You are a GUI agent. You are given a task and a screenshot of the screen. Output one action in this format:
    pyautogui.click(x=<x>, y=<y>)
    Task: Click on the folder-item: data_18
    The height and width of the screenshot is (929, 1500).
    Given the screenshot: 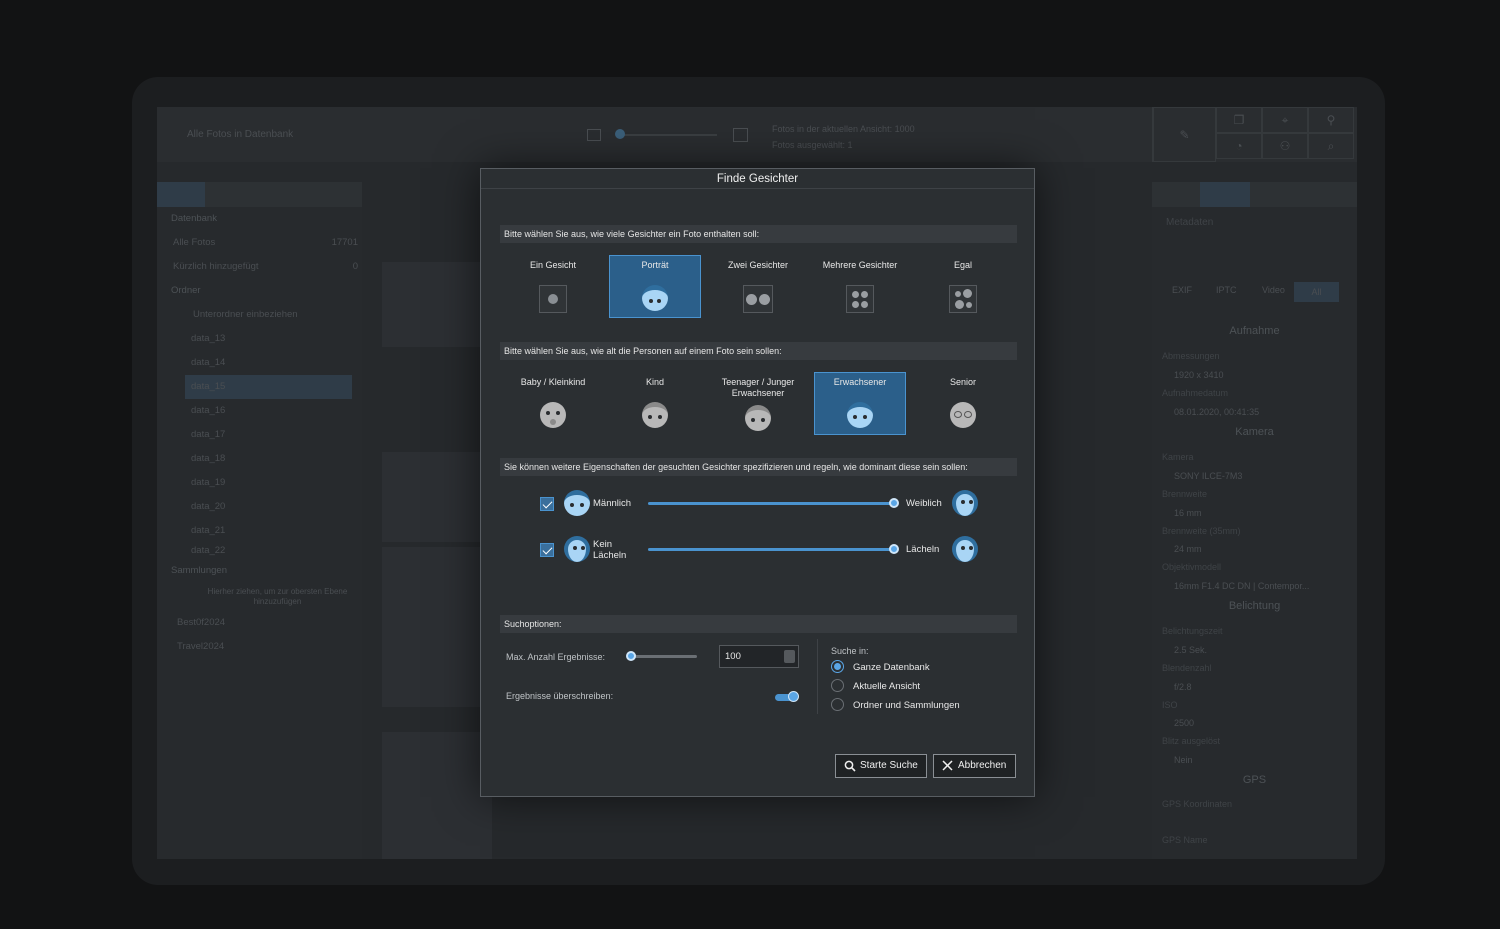 What is the action you would take?
    pyautogui.click(x=259, y=459)
    